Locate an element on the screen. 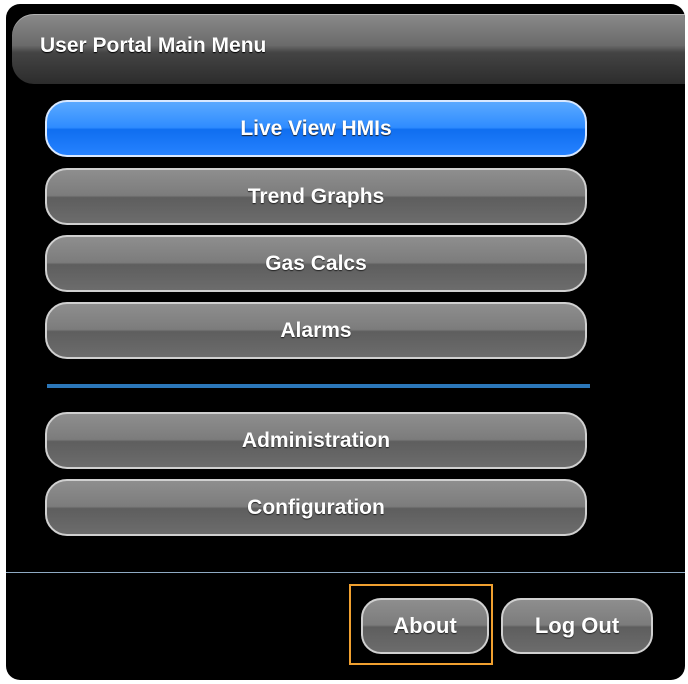  menu-divider is located at coordinates (318, 386).